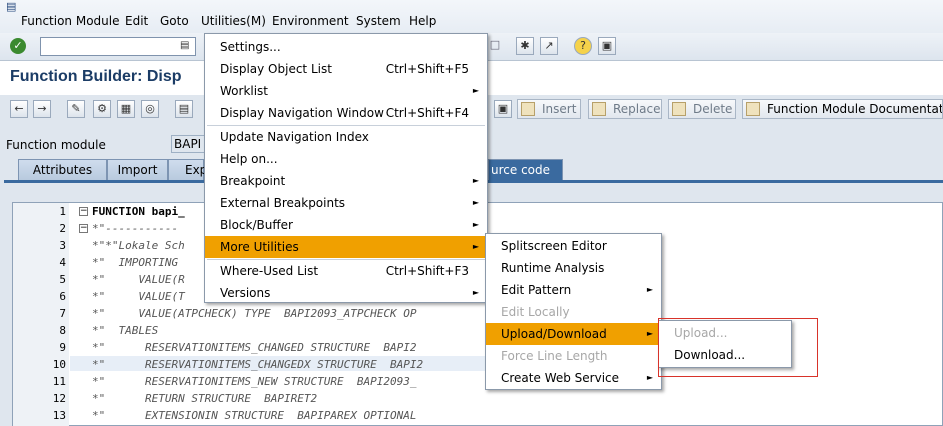 This screenshot has width=943, height=426. I want to click on menu-edit: Edit, so click(136, 21).